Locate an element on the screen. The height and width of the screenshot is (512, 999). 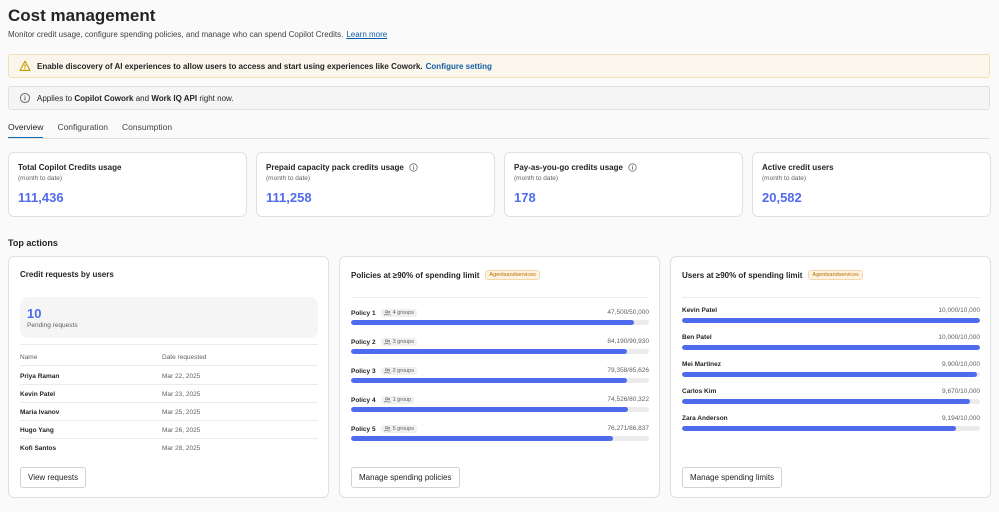
top-actions-title: Top actions is located at coordinates (33, 243).